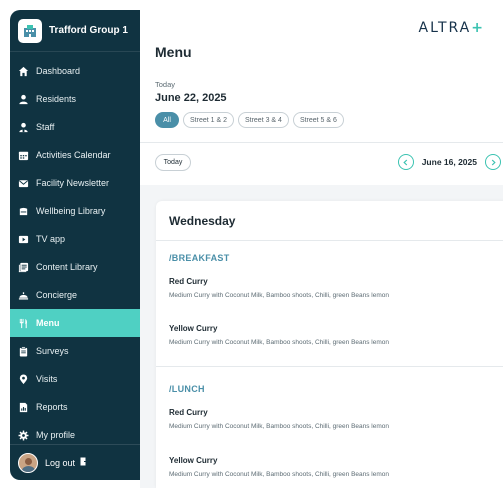  What do you see at coordinates (75, 323) in the screenshot?
I see `sidebar-item-menu: Menu` at bounding box center [75, 323].